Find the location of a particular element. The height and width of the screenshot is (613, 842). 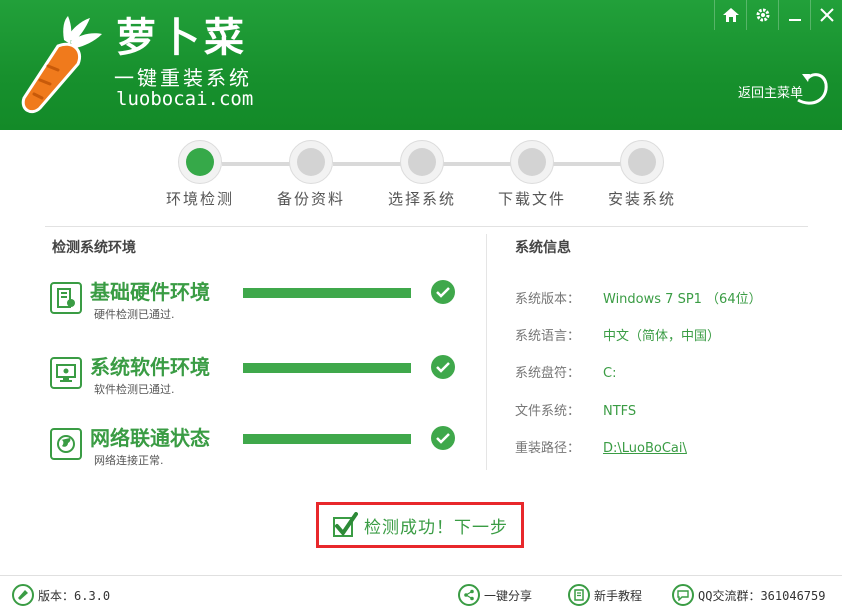

check-network: 网络联通状态 网络连接正常. is located at coordinates (258, 452).